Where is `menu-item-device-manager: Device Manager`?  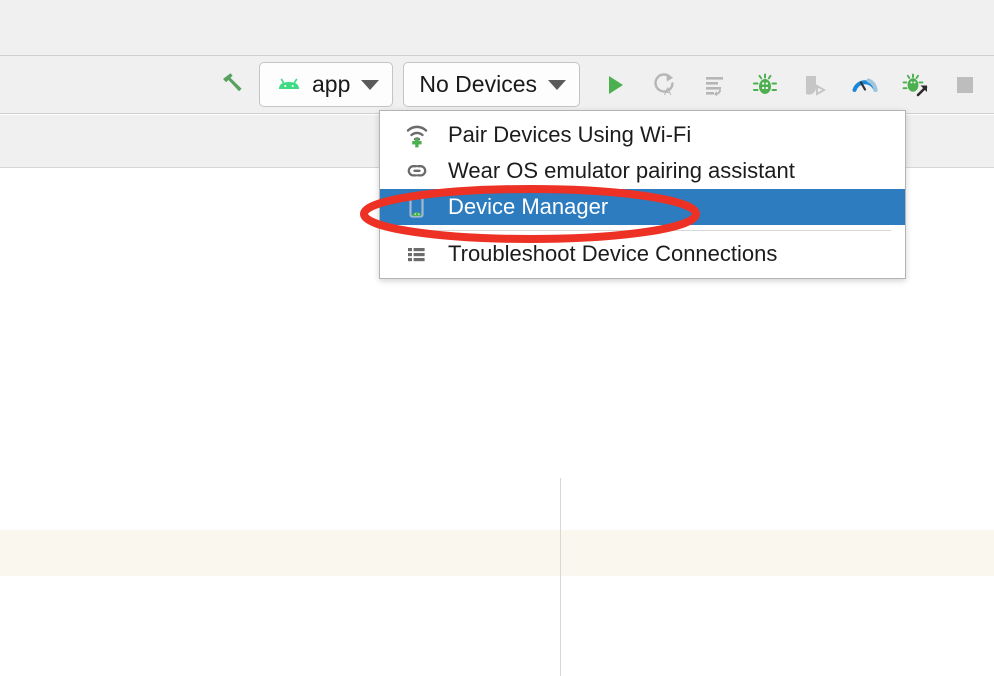 menu-item-device-manager: Device Manager is located at coordinates (642, 207).